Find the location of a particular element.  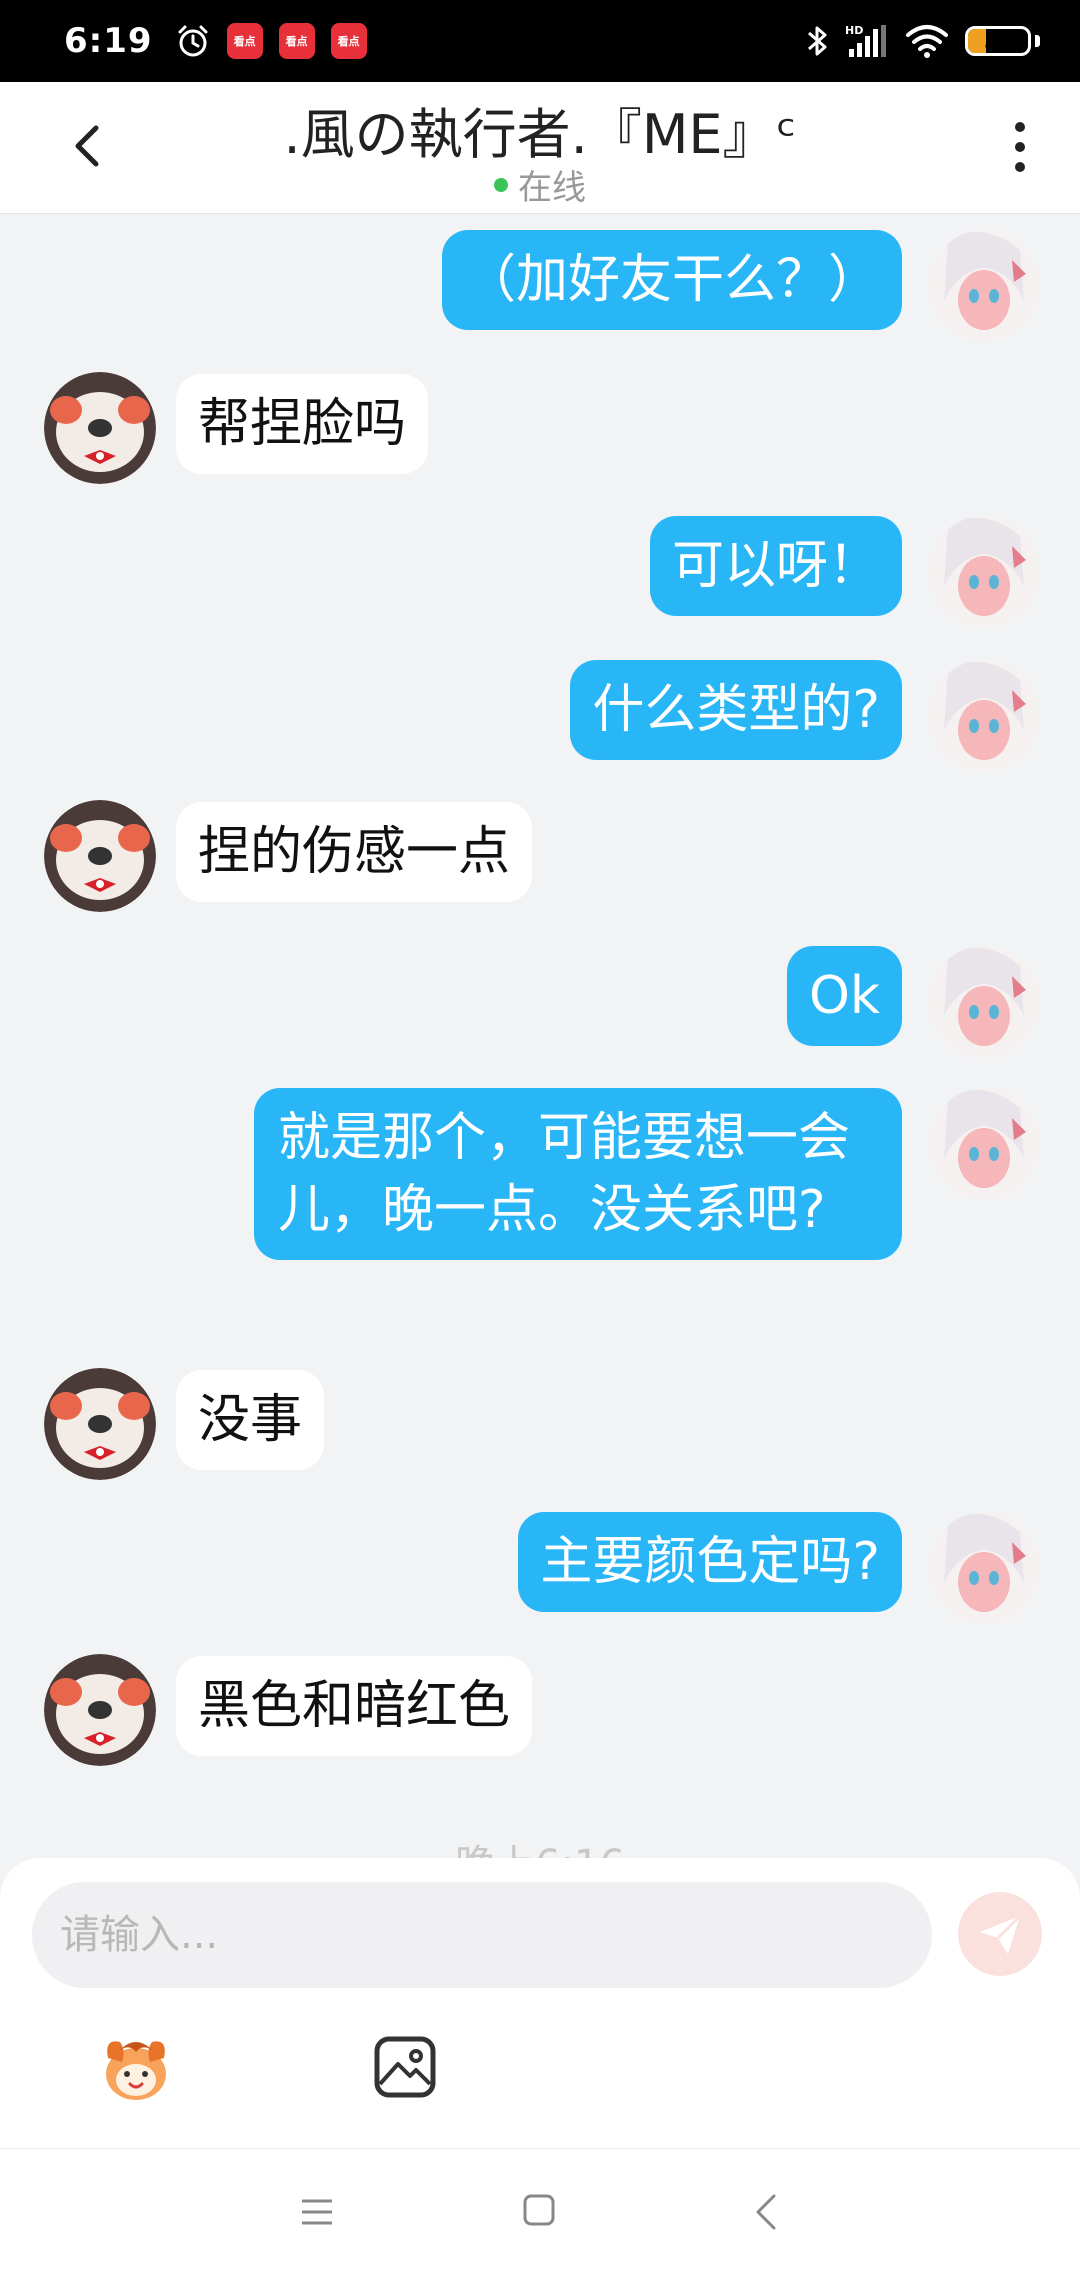

battery-level: 30 is located at coordinates (998, 41).